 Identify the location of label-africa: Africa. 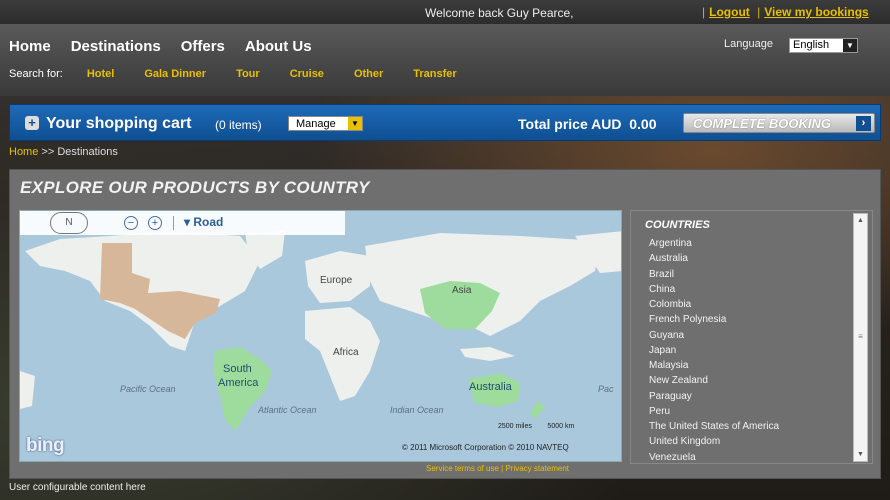
(346, 352).